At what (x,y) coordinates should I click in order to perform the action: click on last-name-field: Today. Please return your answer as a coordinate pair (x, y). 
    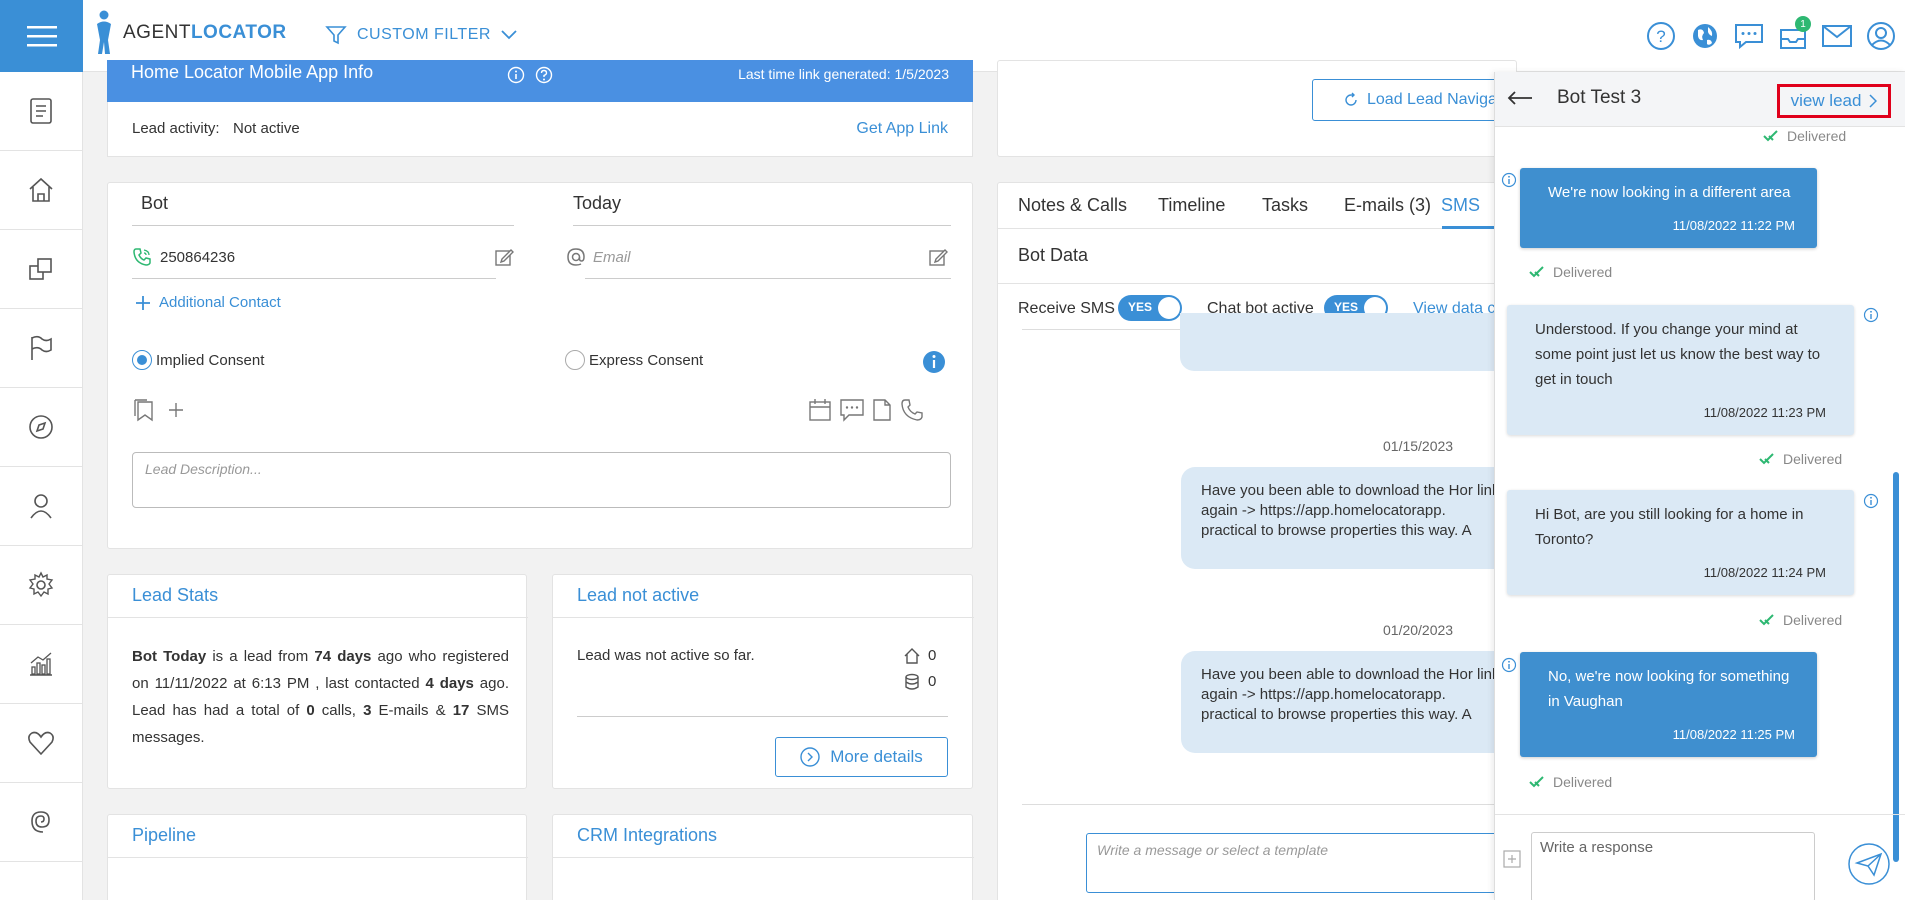
    Looking at the image, I should click on (597, 203).